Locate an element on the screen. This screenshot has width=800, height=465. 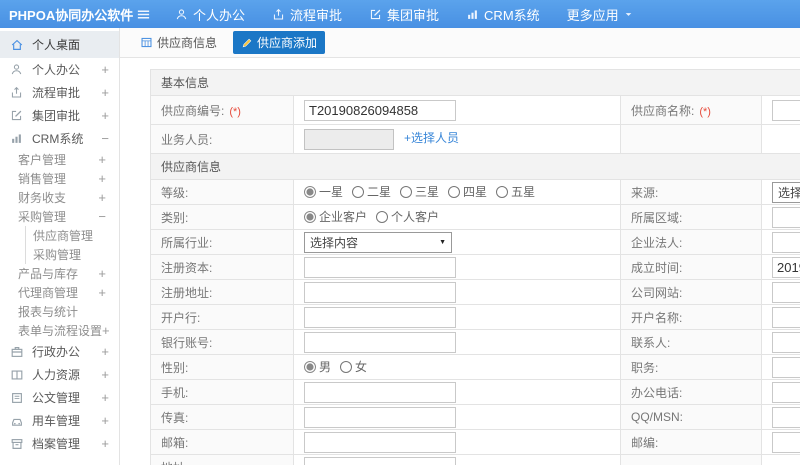
field-label: 公司网站: is located at coordinates (657, 292).